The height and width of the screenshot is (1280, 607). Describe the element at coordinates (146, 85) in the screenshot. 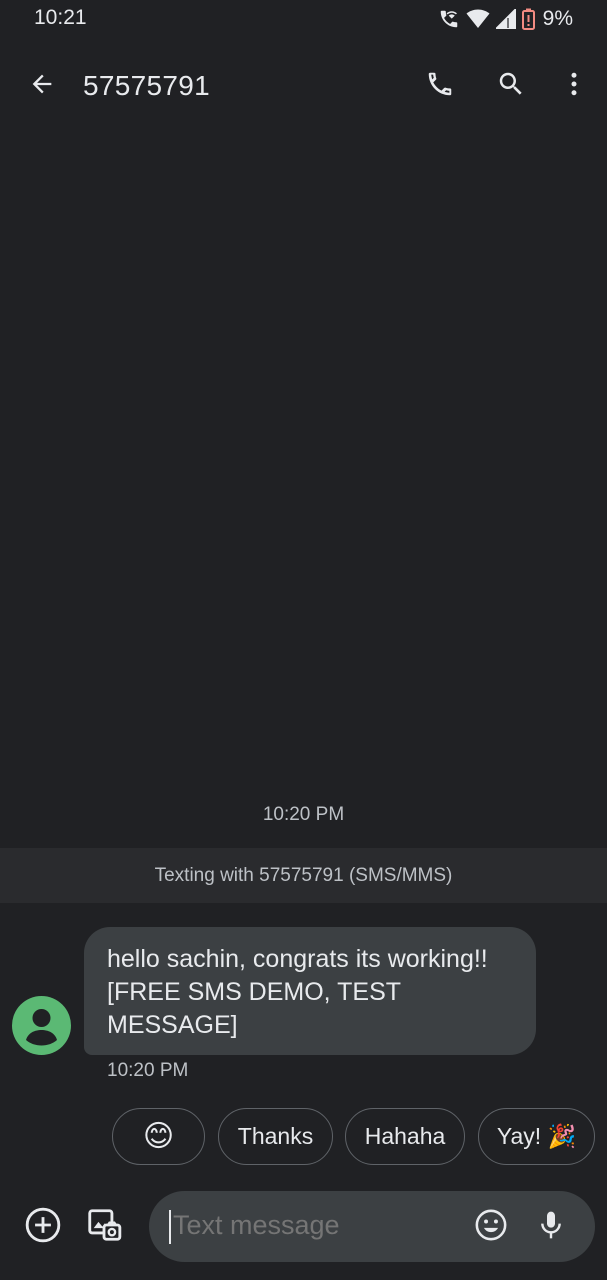

I see `conversation-title: 57575791` at that location.